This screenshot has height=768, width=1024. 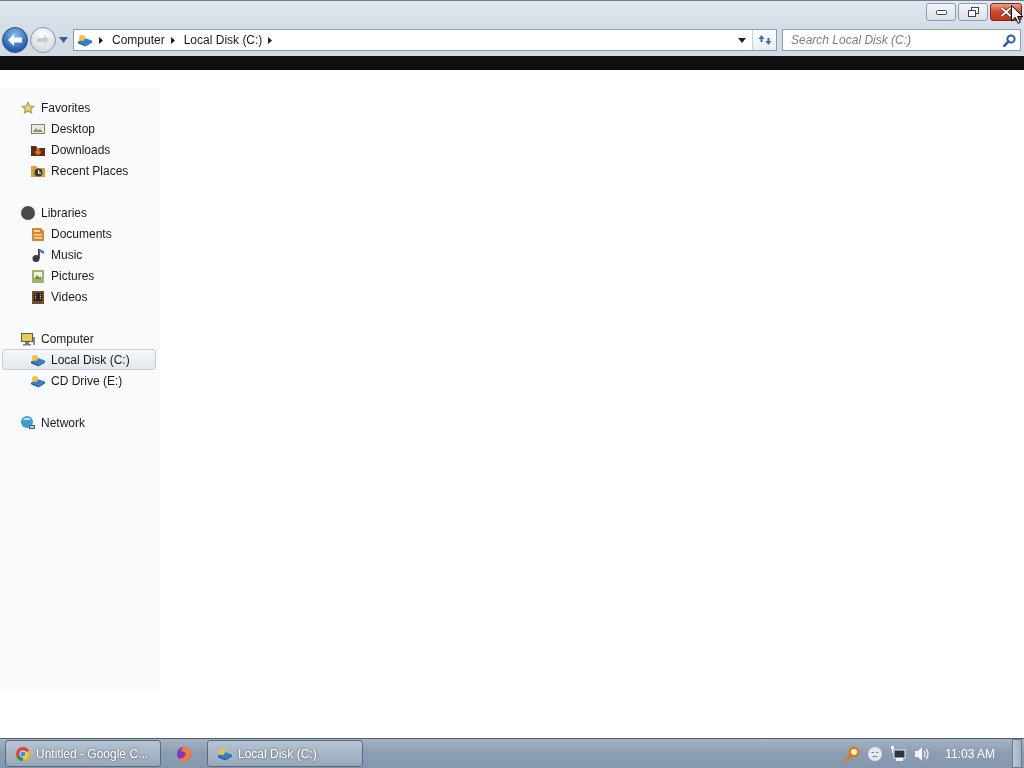 I want to click on magnifier-icon, so click(x=852, y=753).